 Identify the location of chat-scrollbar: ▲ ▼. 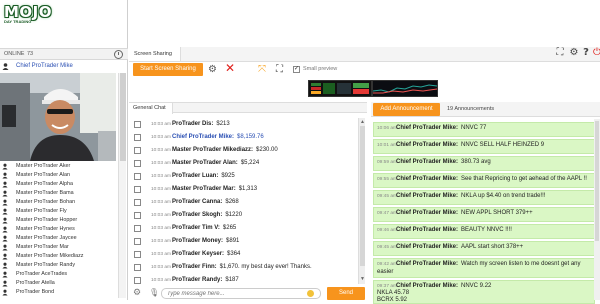
(361, 201).